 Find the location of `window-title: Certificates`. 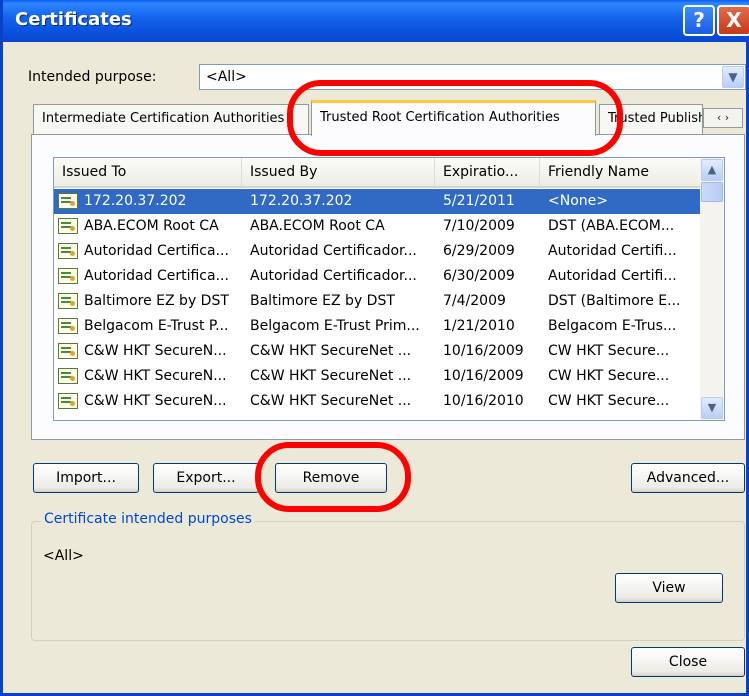

window-title: Certificates is located at coordinates (73, 19).